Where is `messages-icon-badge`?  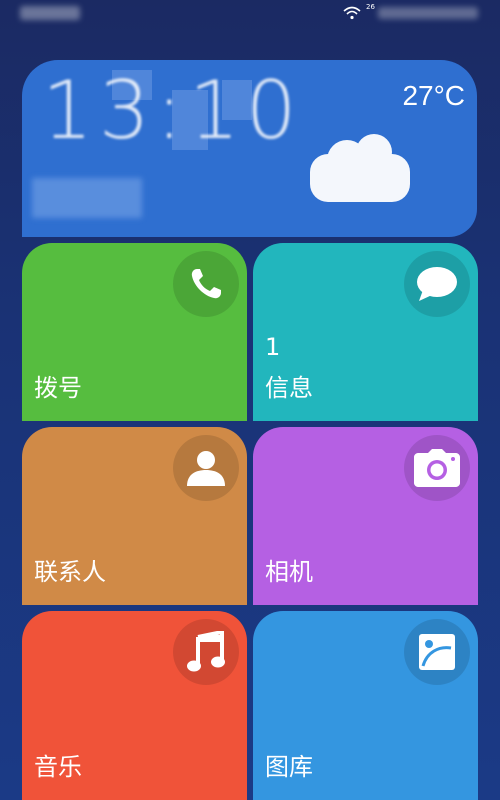 messages-icon-badge is located at coordinates (437, 284).